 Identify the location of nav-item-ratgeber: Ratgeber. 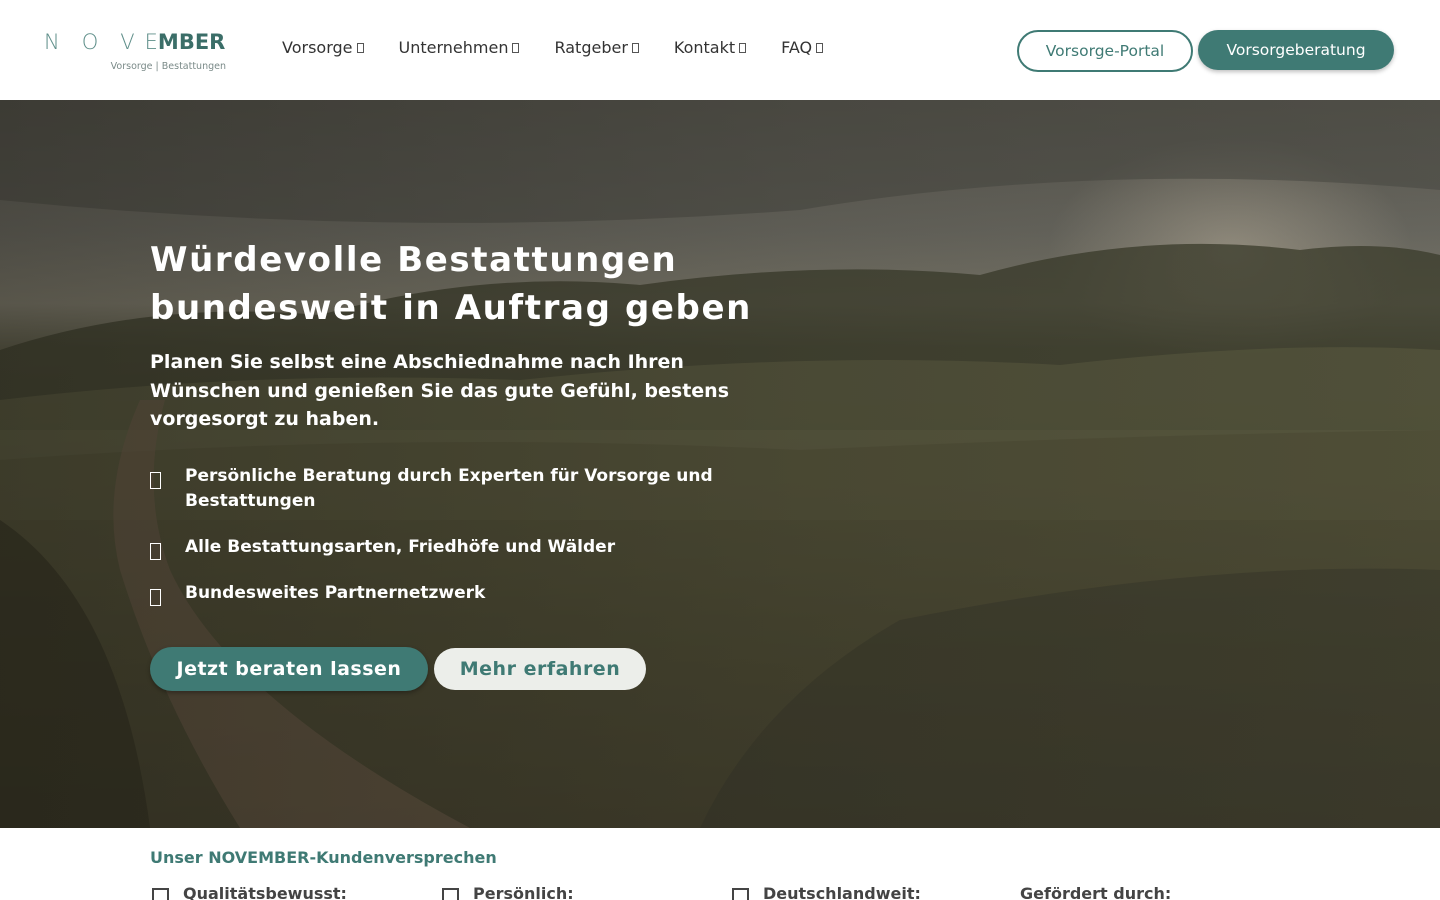
(596, 47).